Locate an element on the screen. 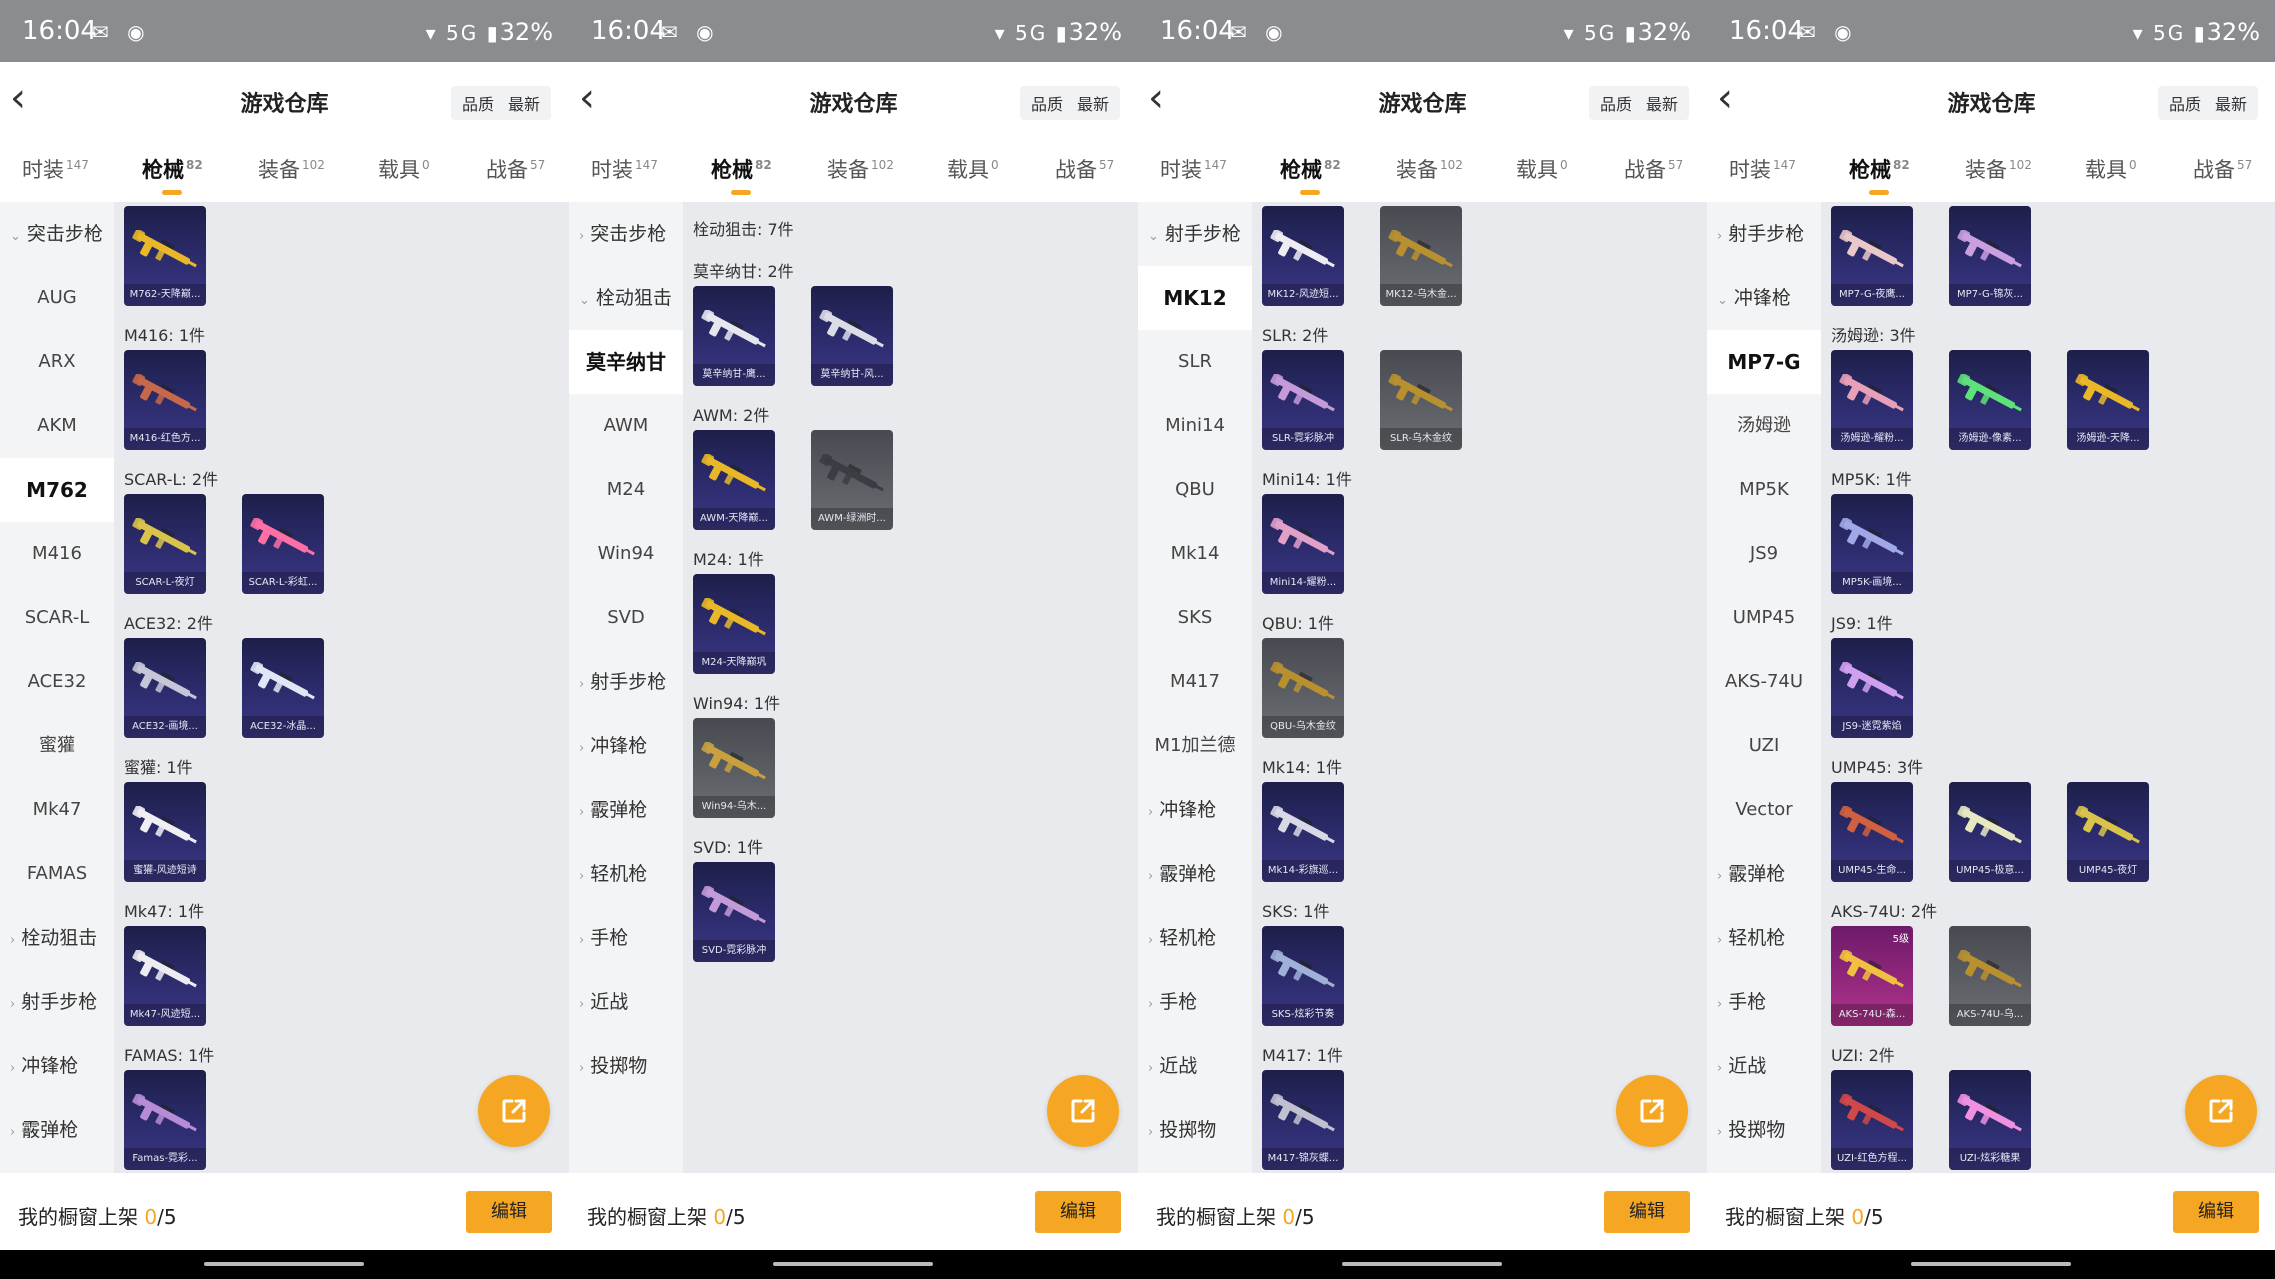 The width and height of the screenshot is (2275, 1279). sidebar-item: M416 is located at coordinates (57, 554).